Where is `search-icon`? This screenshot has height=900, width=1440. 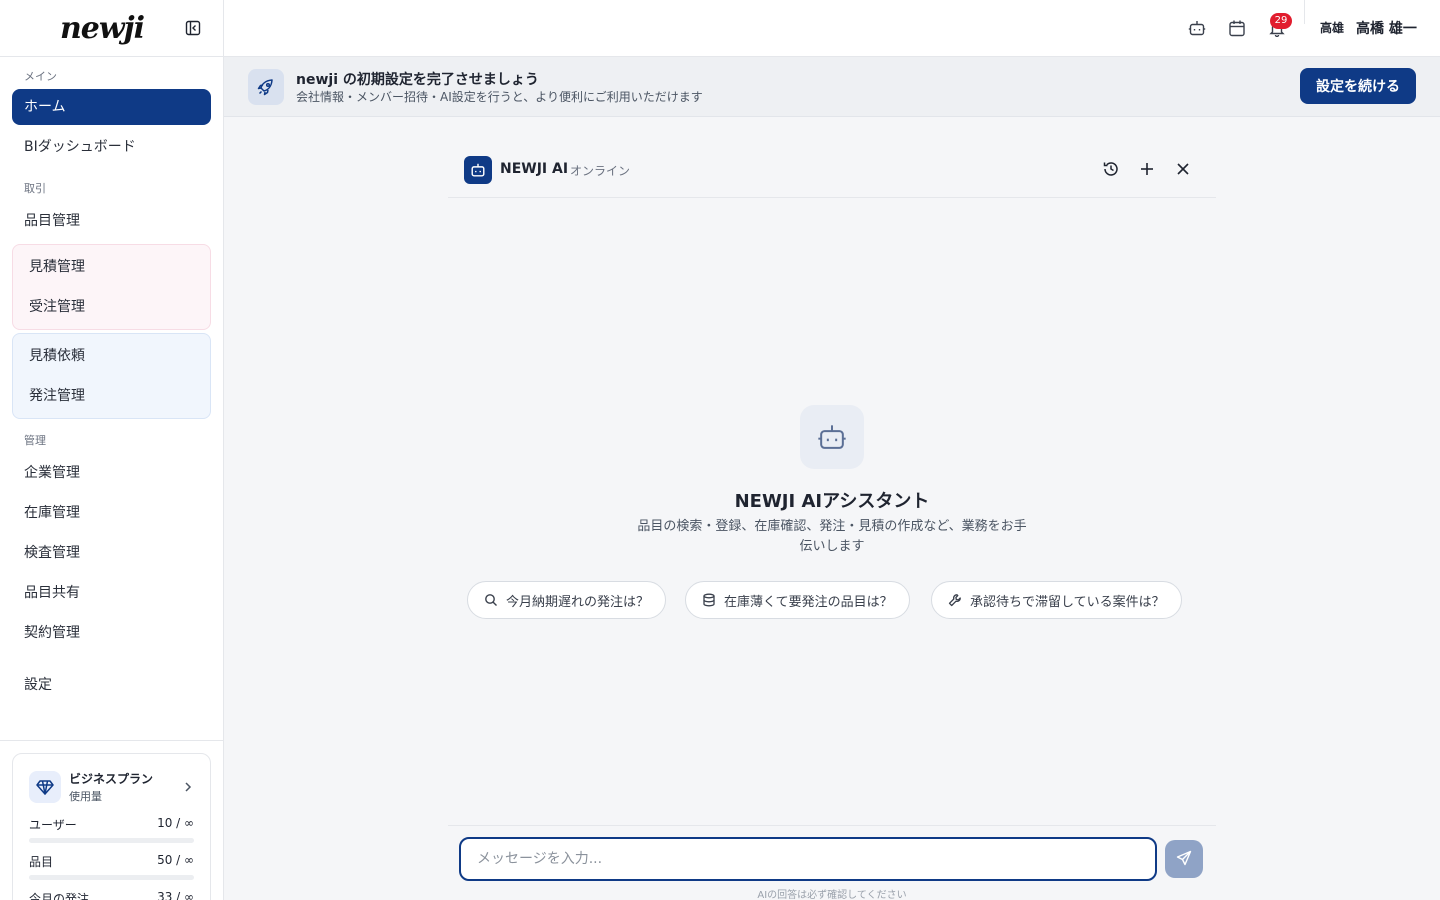
search-icon is located at coordinates (491, 600).